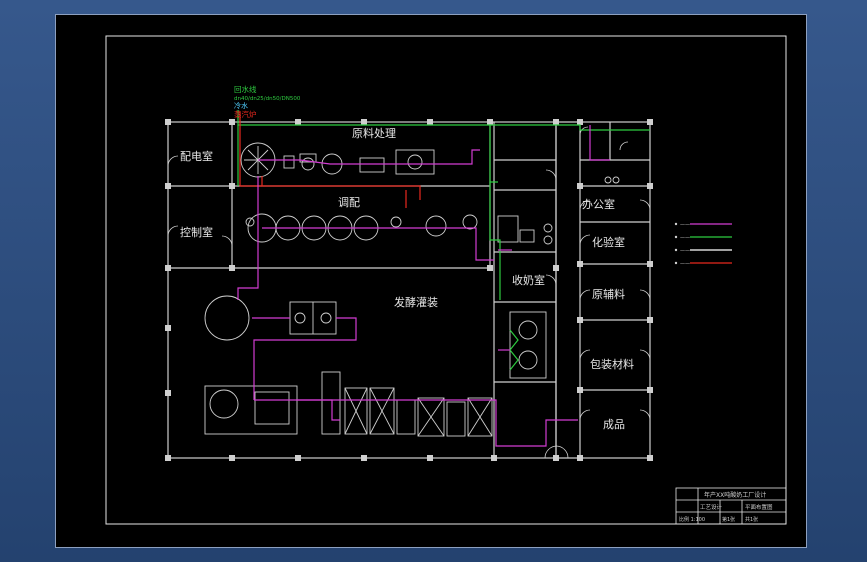 The width and height of the screenshot is (867, 562). I want to click on legend-item-1: ——, so click(685, 225).